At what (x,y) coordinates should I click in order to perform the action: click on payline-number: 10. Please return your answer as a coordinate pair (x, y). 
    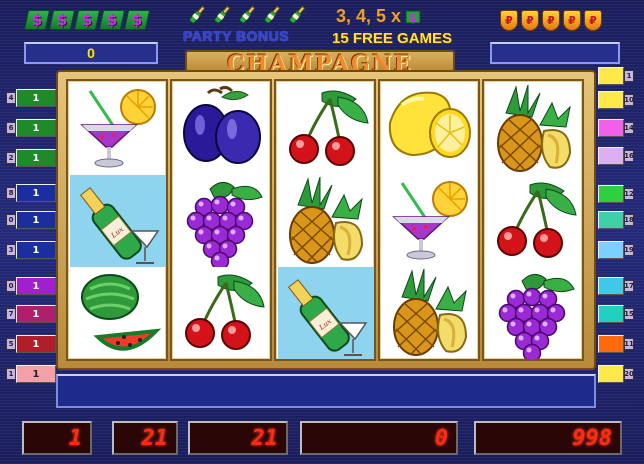
    Looking at the image, I should click on (629, 100).